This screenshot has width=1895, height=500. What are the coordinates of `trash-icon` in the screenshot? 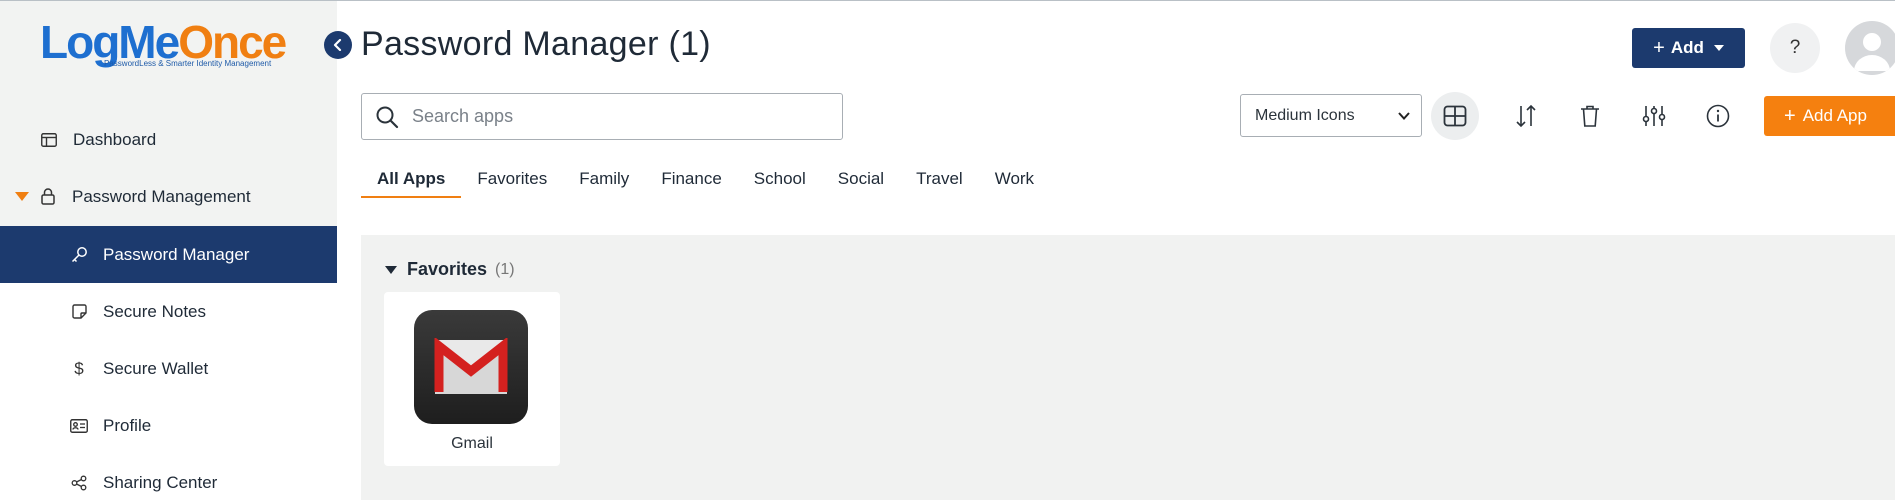 It's located at (1590, 116).